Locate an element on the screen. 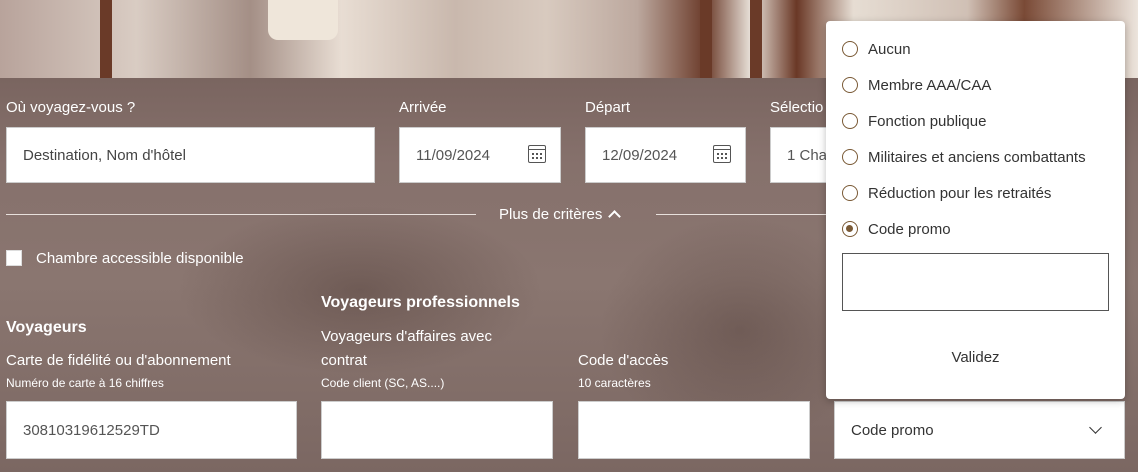 The width and height of the screenshot is (1138, 472). rate-option-none: Aucun is located at coordinates (876, 49).